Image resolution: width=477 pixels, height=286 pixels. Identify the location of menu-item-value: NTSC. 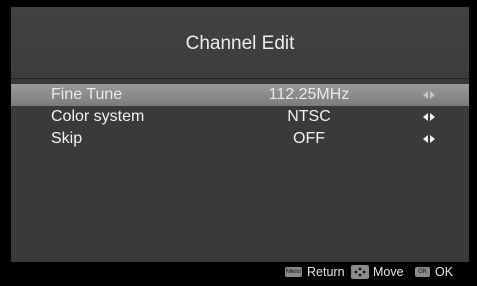
(309, 116).